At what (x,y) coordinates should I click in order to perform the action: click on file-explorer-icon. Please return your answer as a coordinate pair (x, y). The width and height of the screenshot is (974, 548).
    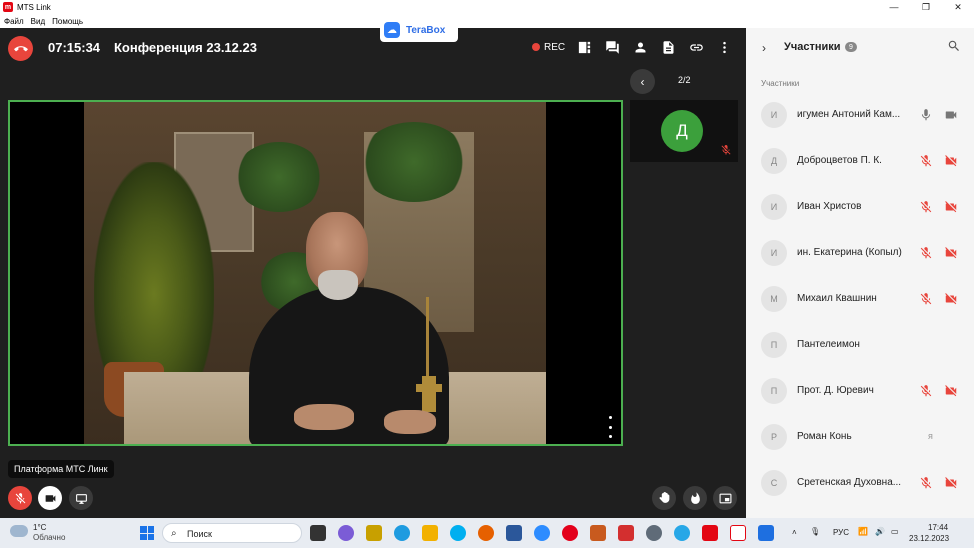
    Looking at the image, I should click on (430, 533).